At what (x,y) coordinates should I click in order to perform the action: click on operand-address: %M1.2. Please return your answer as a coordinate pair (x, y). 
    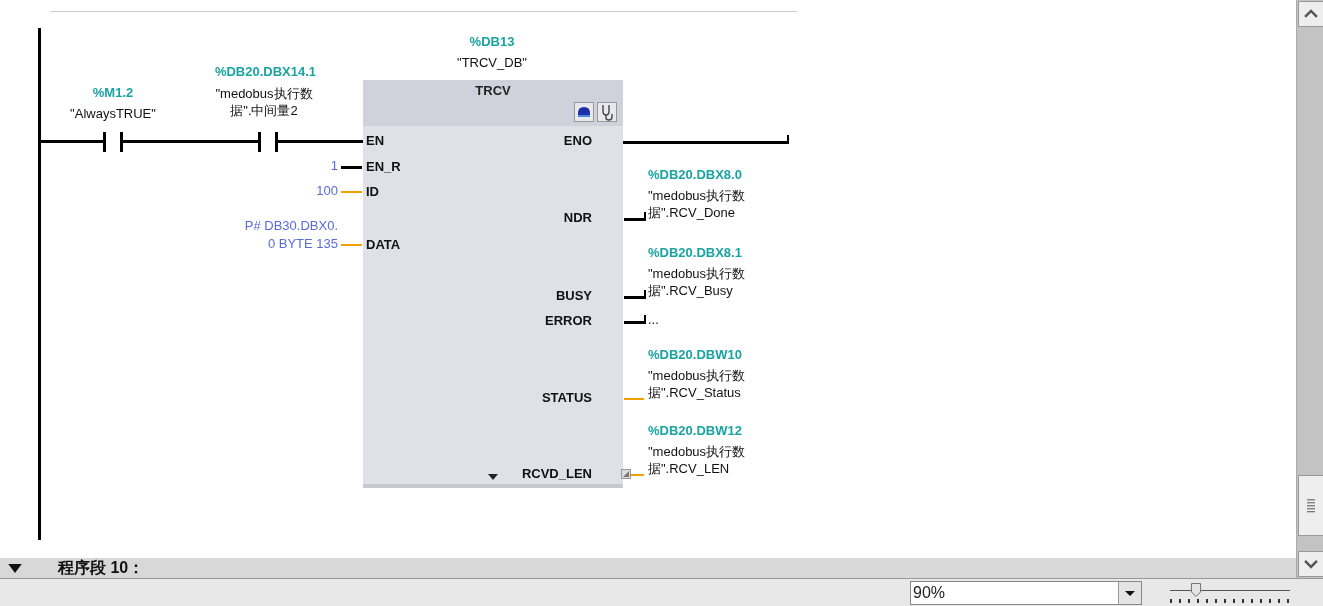
    Looking at the image, I should click on (113, 92).